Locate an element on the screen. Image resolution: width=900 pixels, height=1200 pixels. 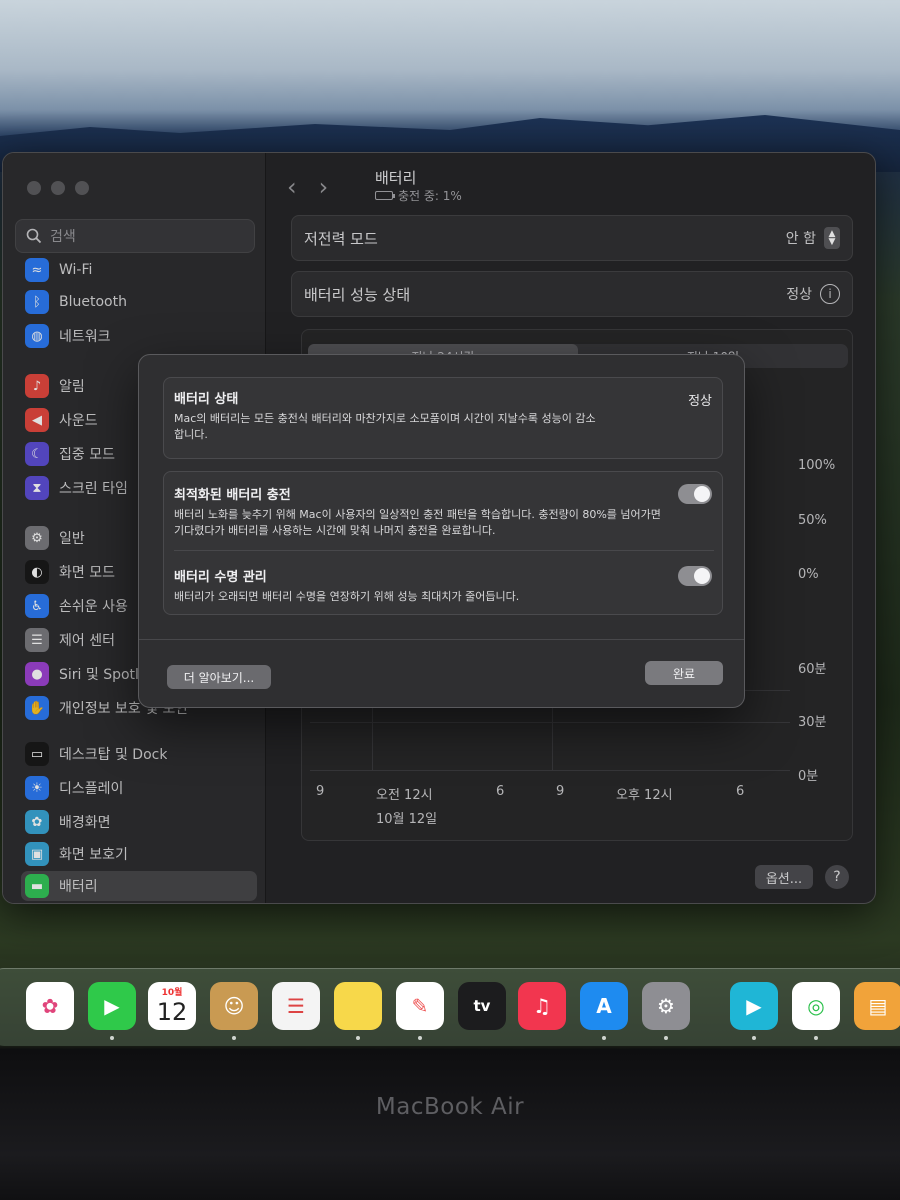
done-button: 완료 is located at coordinates (684, 673).